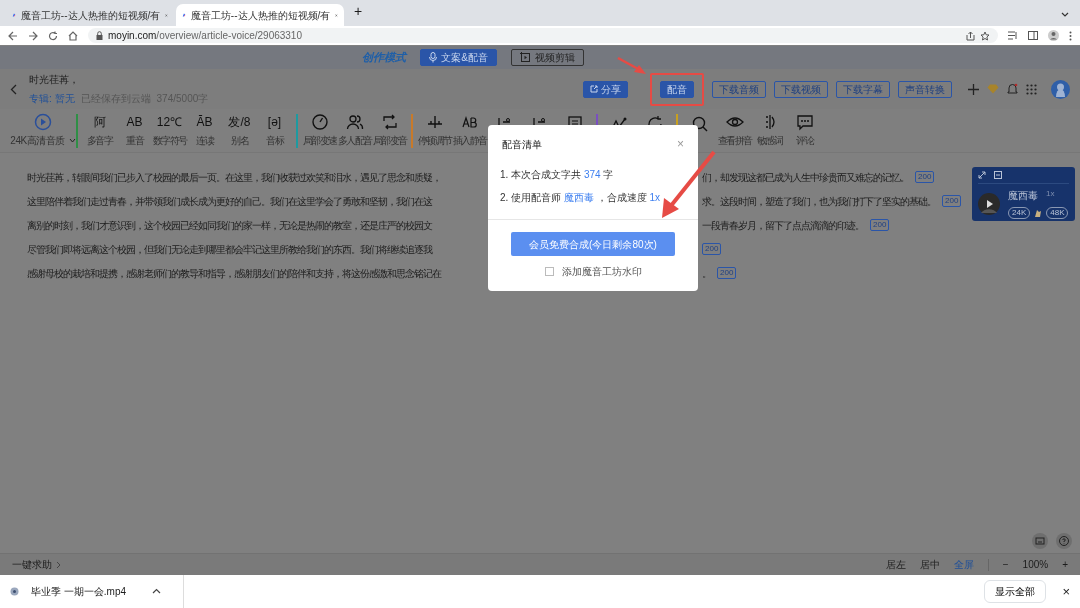 The height and width of the screenshot is (608, 1080). Describe the element at coordinates (1053, 35) in the screenshot. I see `profile-icon` at that location.